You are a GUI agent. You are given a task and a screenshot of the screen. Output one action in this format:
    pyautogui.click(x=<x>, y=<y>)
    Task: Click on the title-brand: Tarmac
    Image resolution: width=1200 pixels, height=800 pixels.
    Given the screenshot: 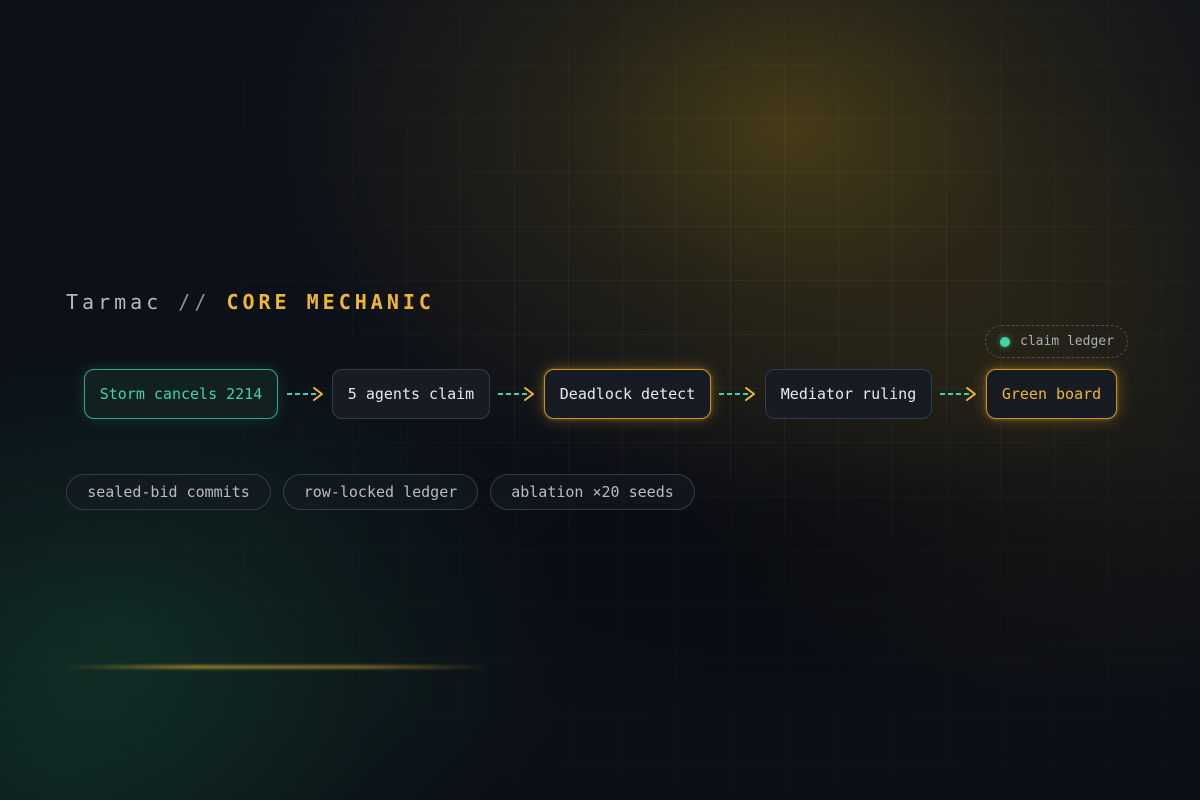 What is the action you would take?
    pyautogui.click(x=114, y=302)
    